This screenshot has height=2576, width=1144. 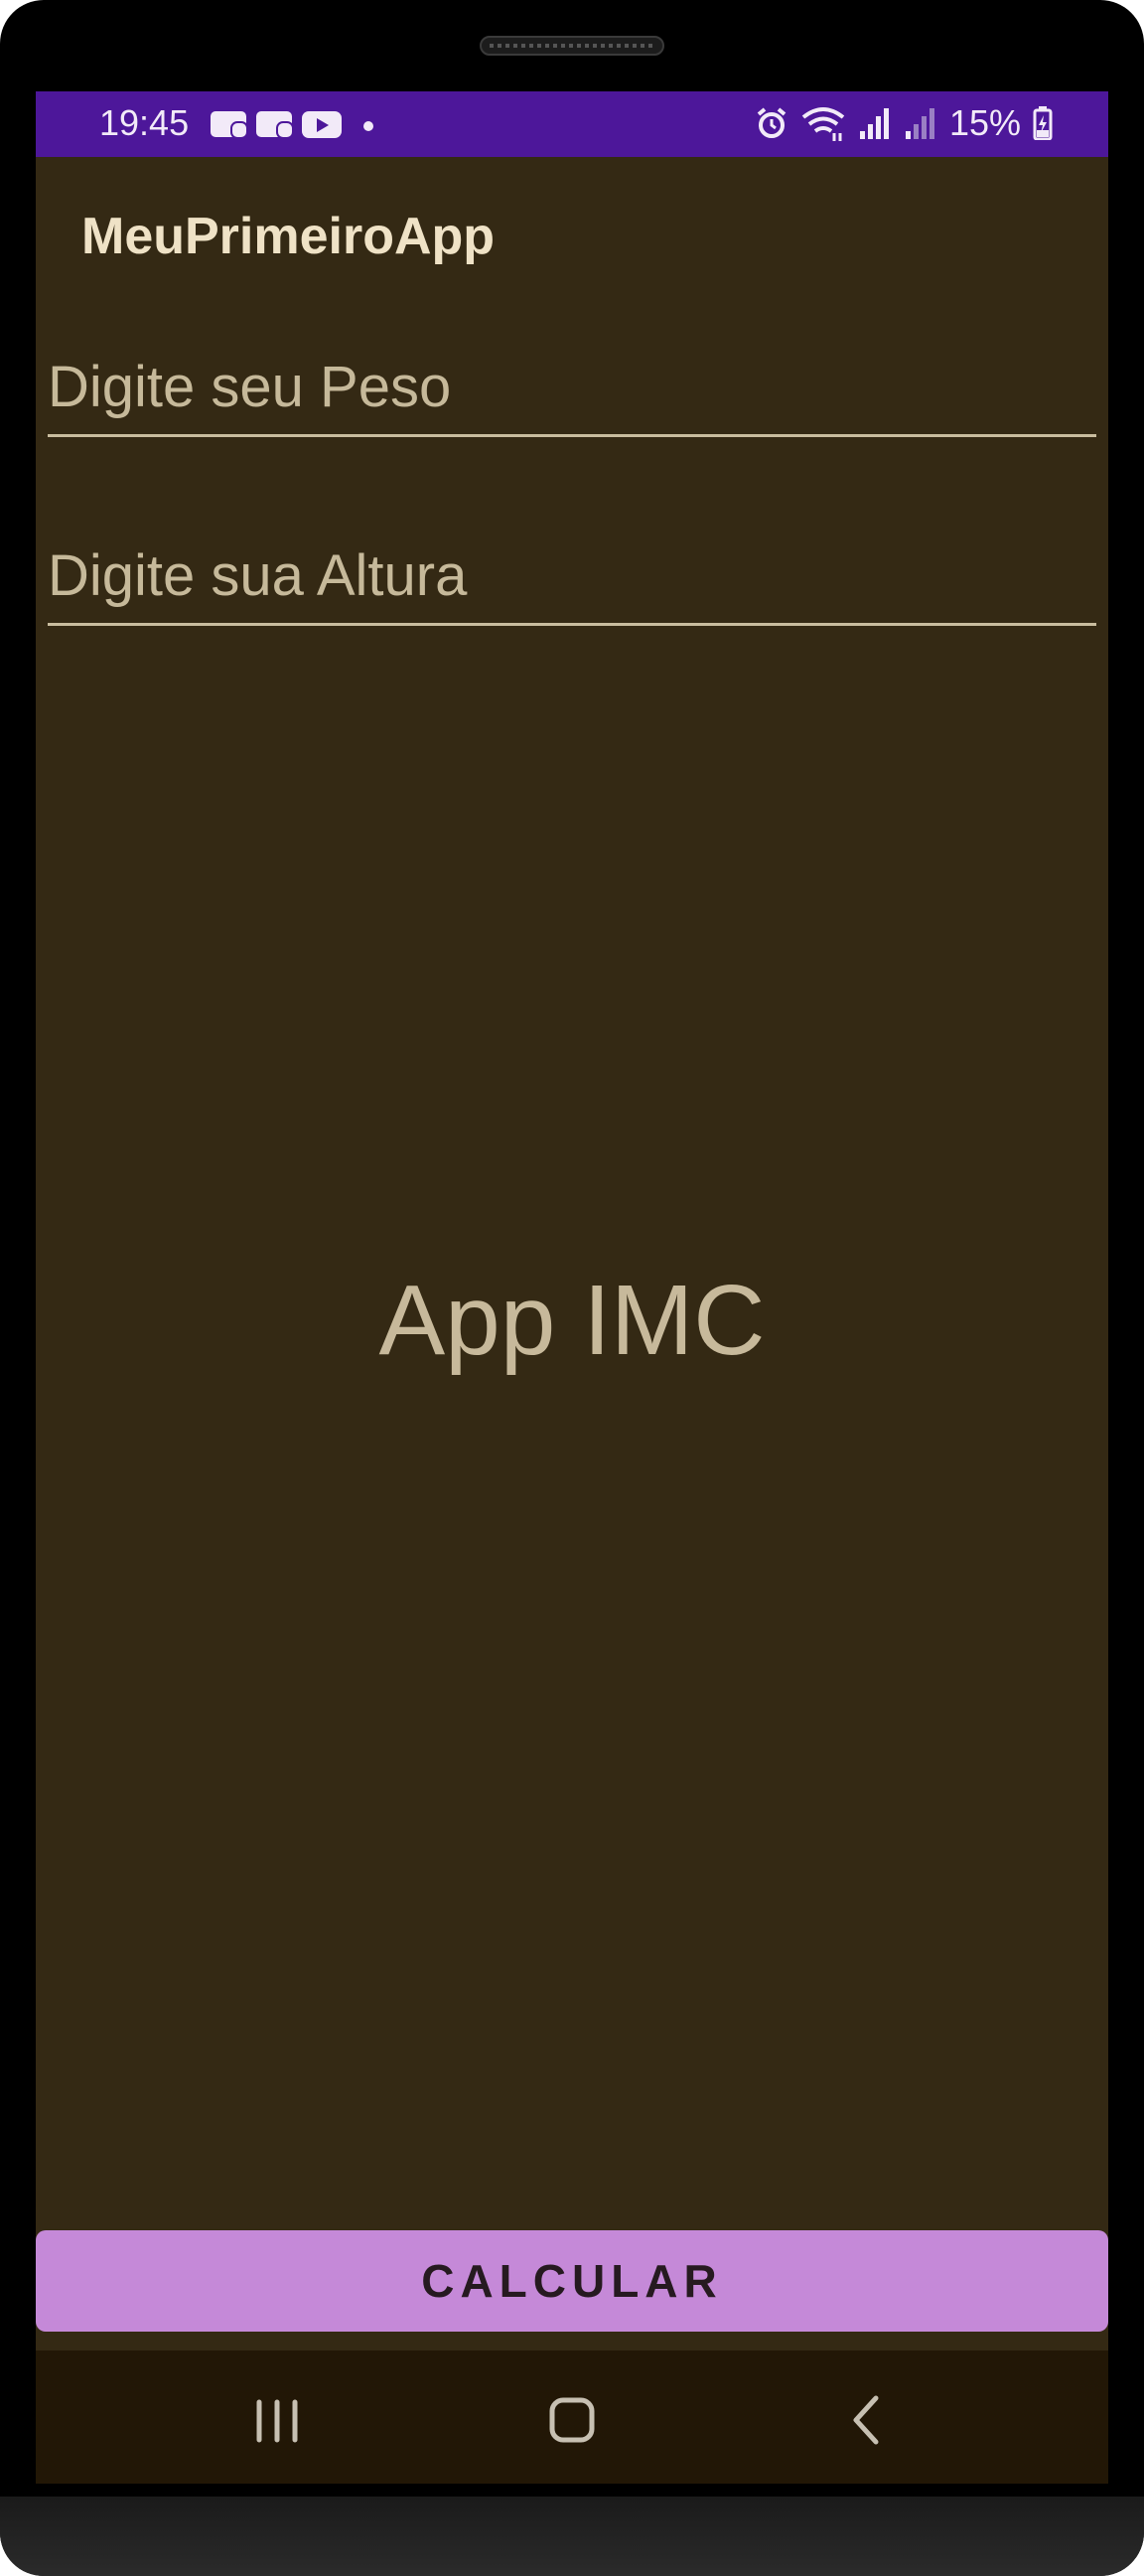 I want to click on signal-sim1-icon, so click(x=874, y=124).